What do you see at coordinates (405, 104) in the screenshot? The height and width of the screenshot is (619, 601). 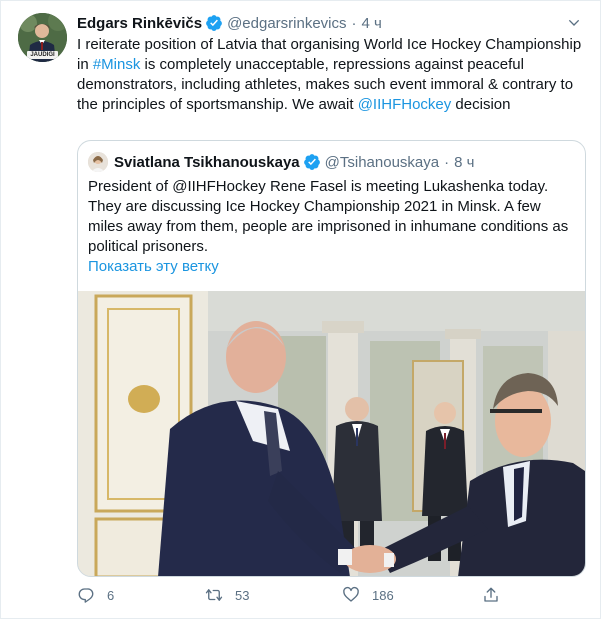 I see `mention-link: @IIHFHockey` at bounding box center [405, 104].